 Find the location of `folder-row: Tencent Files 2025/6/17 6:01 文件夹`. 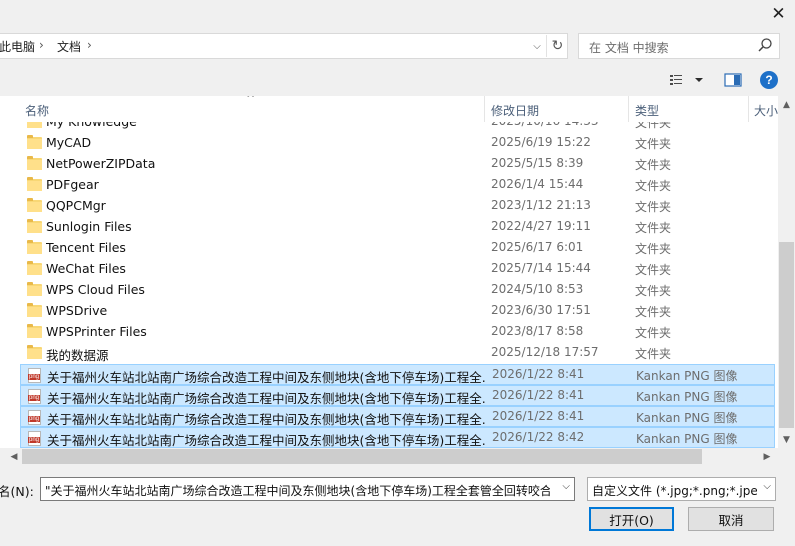

folder-row: Tencent Files 2025/6/17 6:01 文件夹 is located at coordinates (397, 248).